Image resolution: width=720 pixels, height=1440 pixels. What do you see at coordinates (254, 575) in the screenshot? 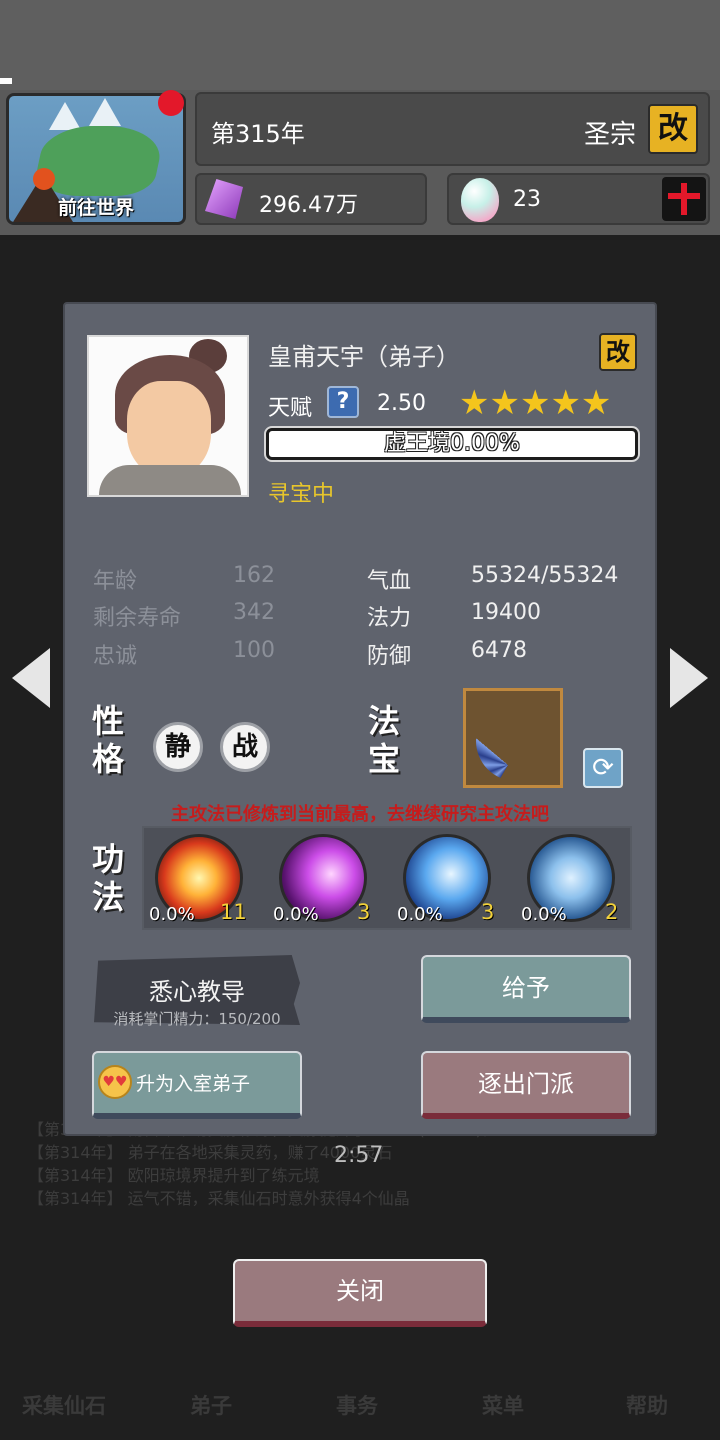
I see `stat-value-age: 162` at bounding box center [254, 575].